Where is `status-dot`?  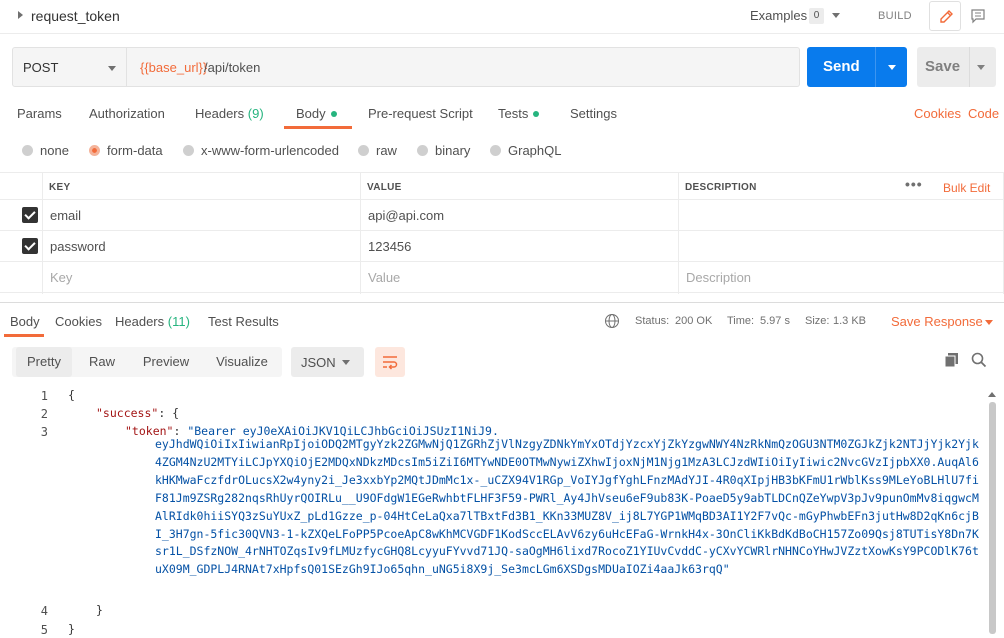 status-dot is located at coordinates (536, 114).